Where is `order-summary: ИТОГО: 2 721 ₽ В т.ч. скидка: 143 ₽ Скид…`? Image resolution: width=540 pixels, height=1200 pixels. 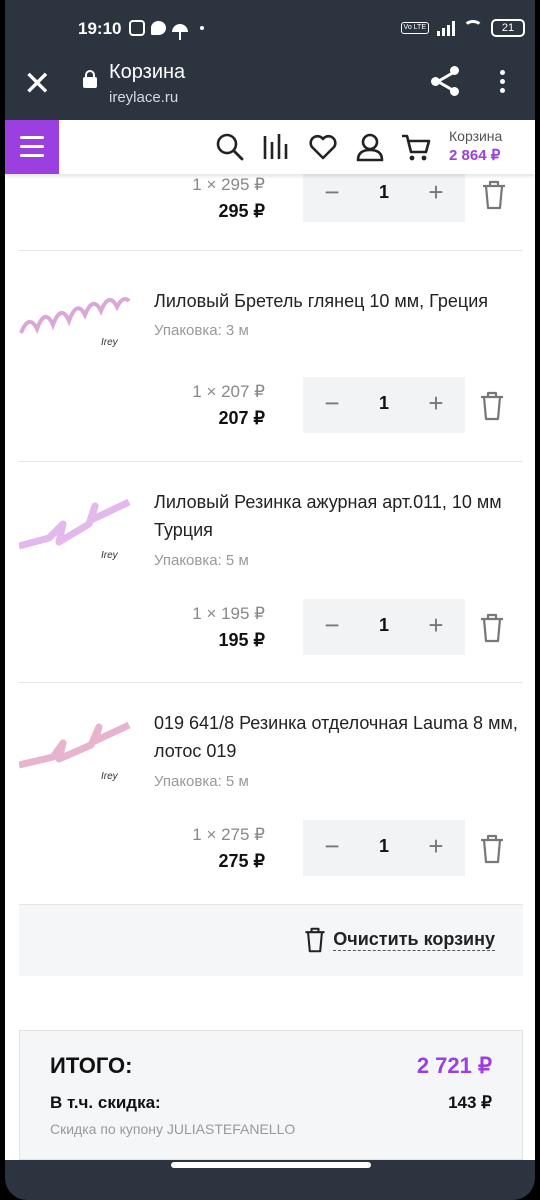
order-summary: ИТОГО: 2 721 ₽ В т.ч. скидка: 143 ₽ Скид… is located at coordinates (271, 1095).